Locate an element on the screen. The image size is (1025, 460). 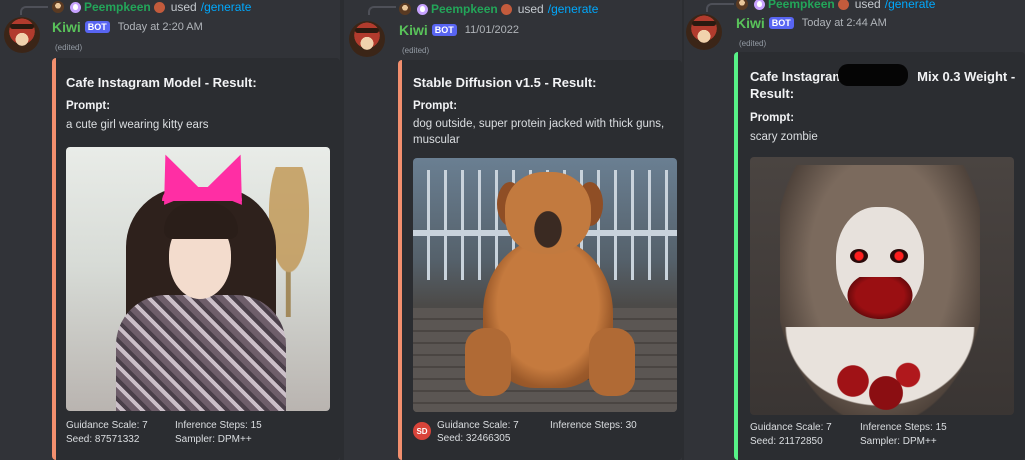
embed-title-part1: Cafe Instagram is located at coordinates (797, 76).